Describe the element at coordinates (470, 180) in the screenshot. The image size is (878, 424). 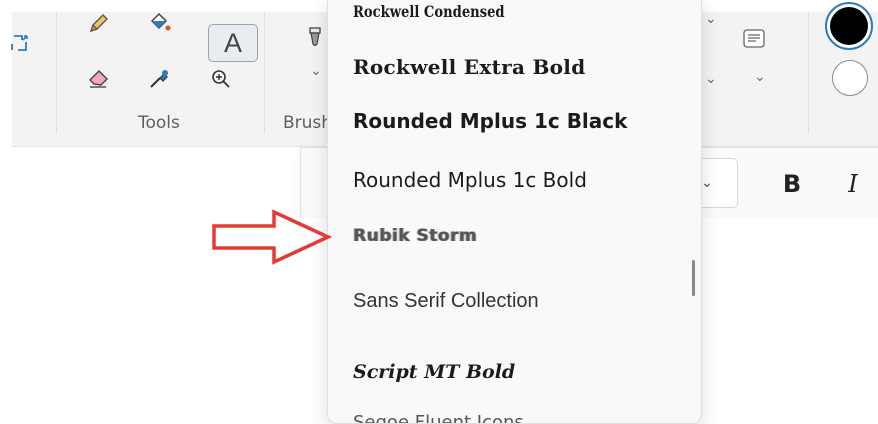
I see `font-option-rounded-mplus-1c-bold: Rounded Mplus 1c Bold` at that location.